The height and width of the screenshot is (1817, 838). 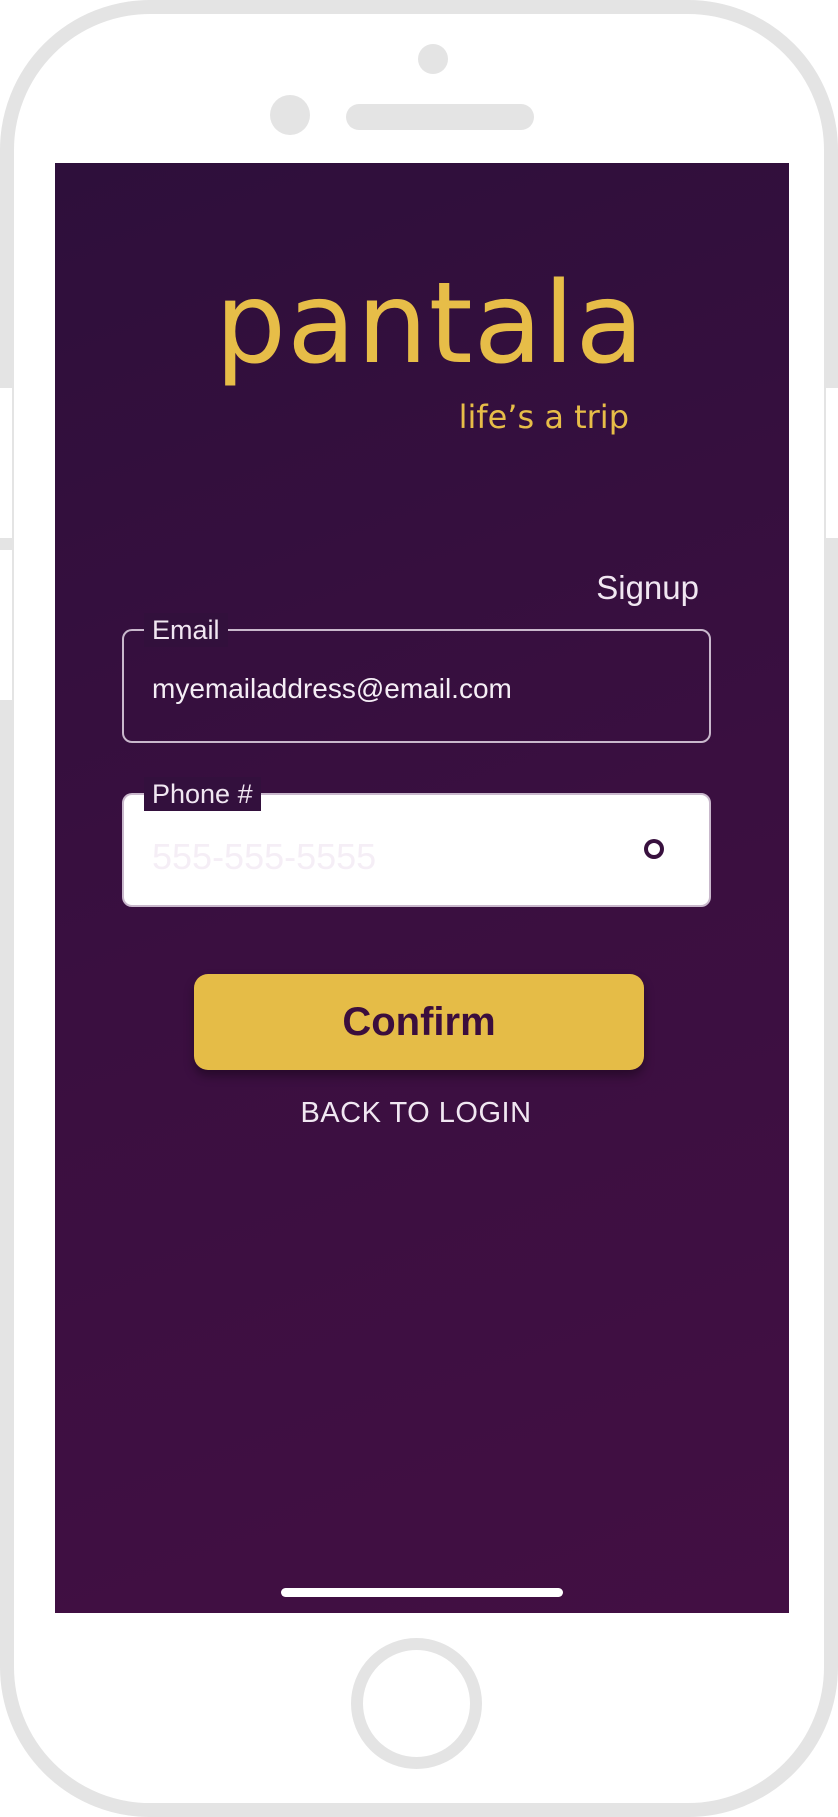 What do you see at coordinates (264, 857) in the screenshot?
I see `phone-input-value: 555-555-5555` at bounding box center [264, 857].